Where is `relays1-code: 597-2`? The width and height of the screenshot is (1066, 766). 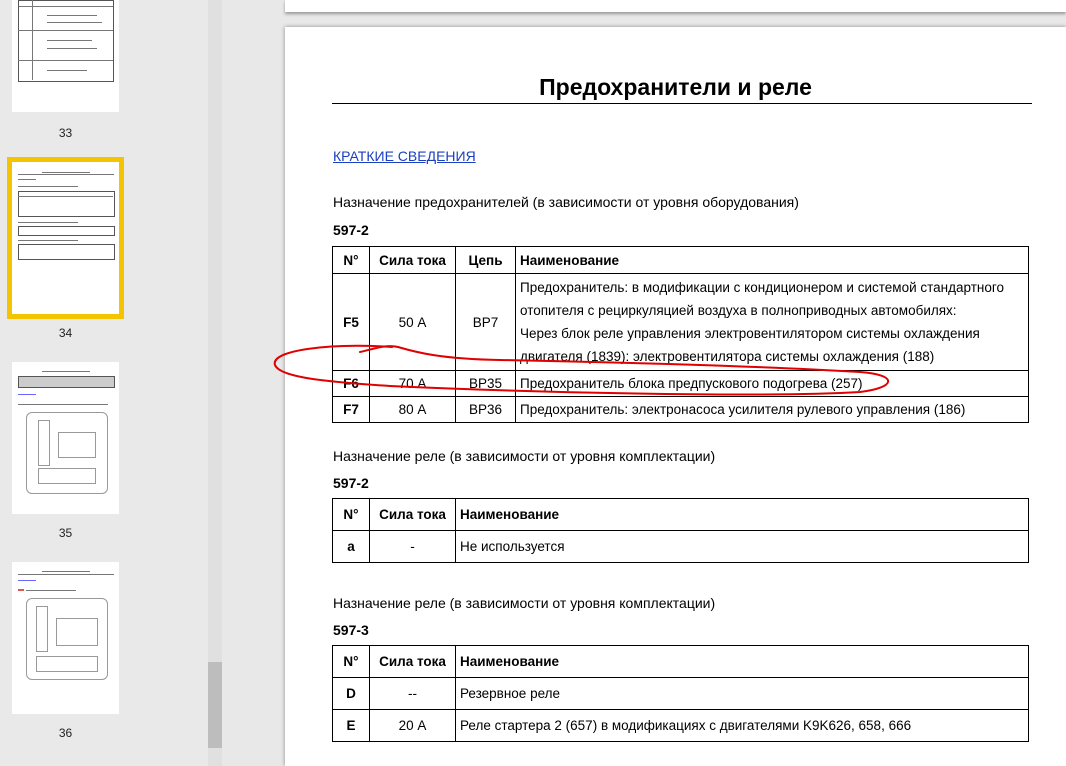
relays1-code: 597-2 is located at coordinates (351, 483).